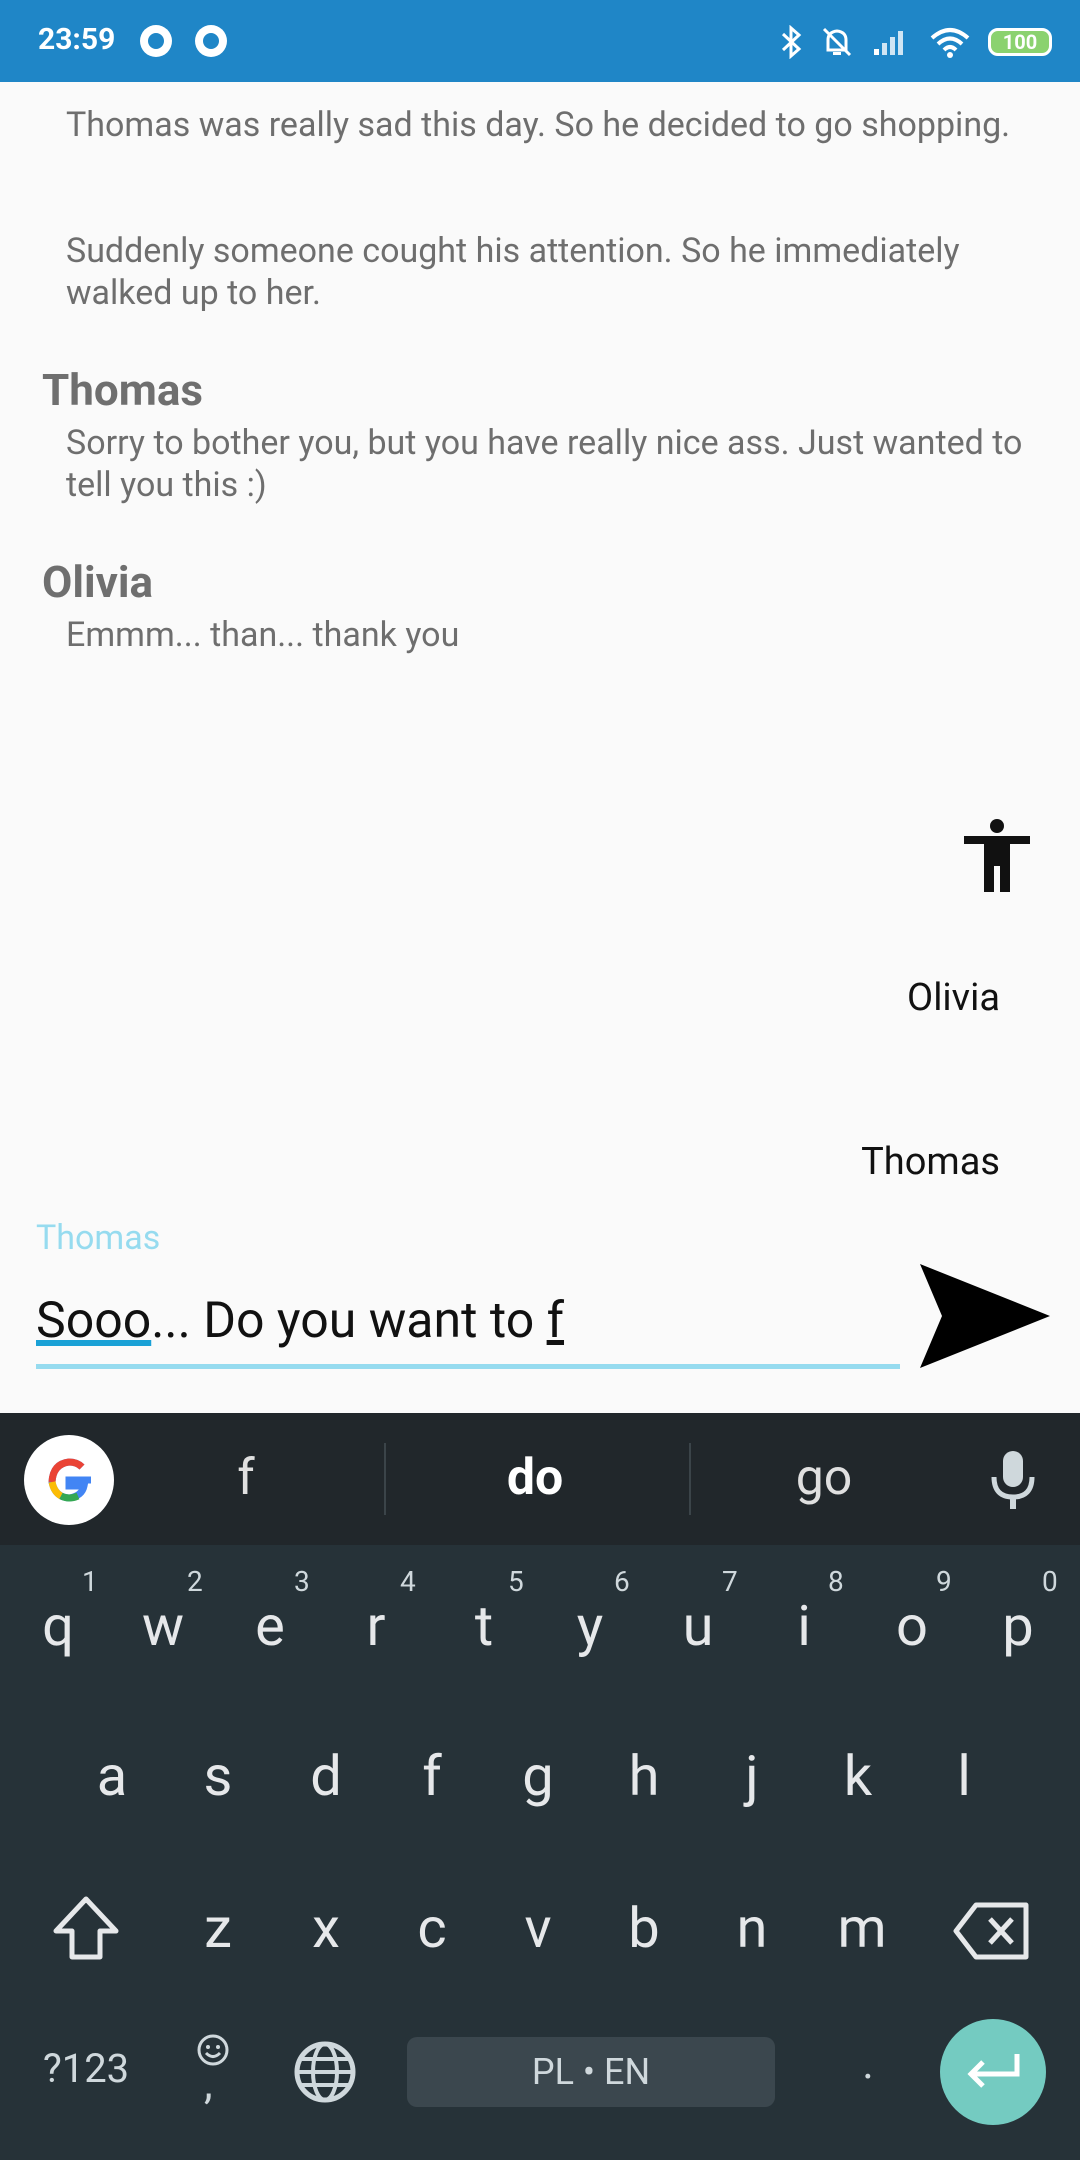 This screenshot has height=2160, width=1080. Describe the element at coordinates (704, 1612) in the screenshot. I see `key-u: u7` at that location.